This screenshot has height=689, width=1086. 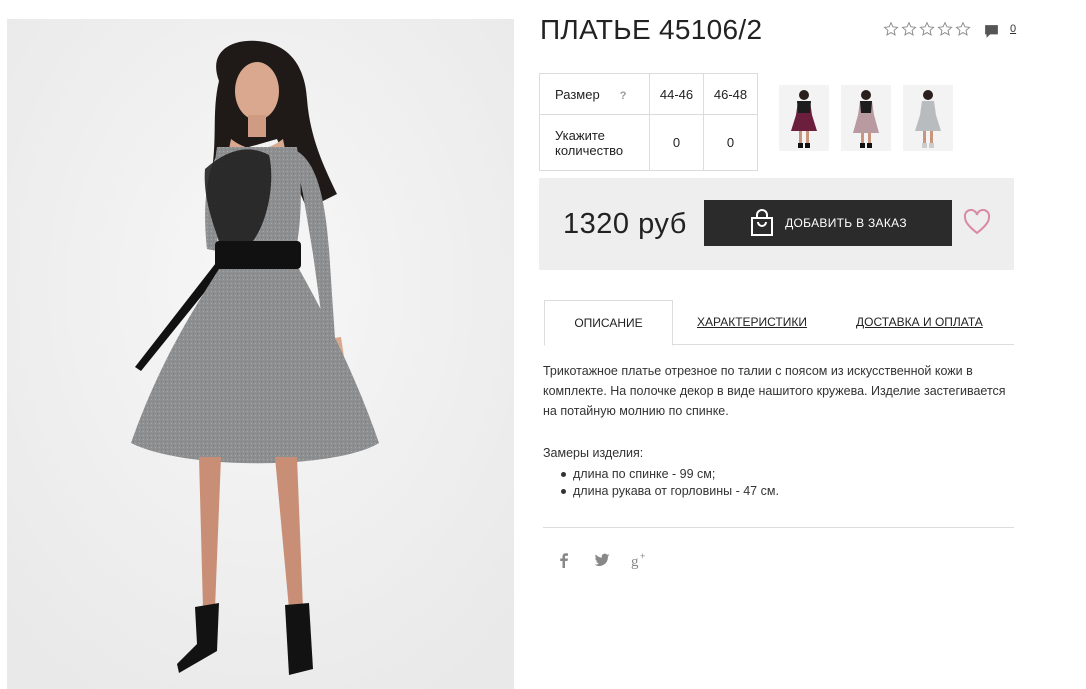 I want to click on tab-description: ОПИСАНИЕ, so click(x=608, y=323).